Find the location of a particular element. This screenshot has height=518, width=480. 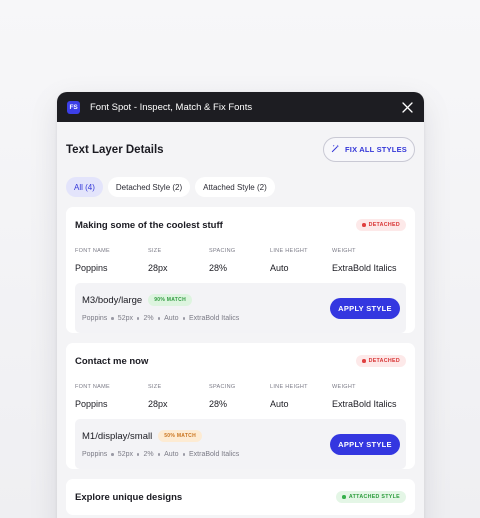

layer-name: Contact me now is located at coordinates (112, 361).